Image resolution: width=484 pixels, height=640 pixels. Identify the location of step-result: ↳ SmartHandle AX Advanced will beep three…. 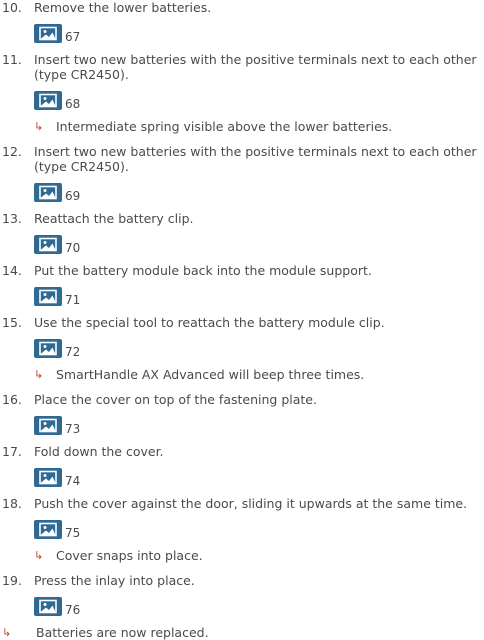
(257, 374).